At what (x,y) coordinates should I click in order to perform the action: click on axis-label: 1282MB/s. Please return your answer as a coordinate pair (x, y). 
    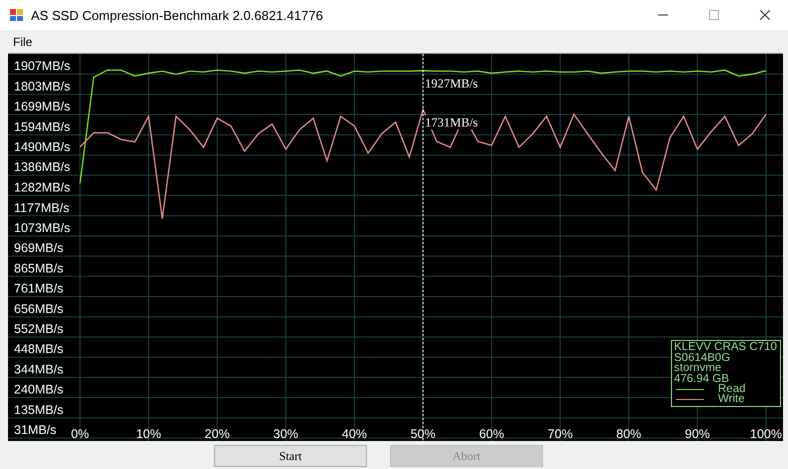
    Looking at the image, I should click on (42, 187).